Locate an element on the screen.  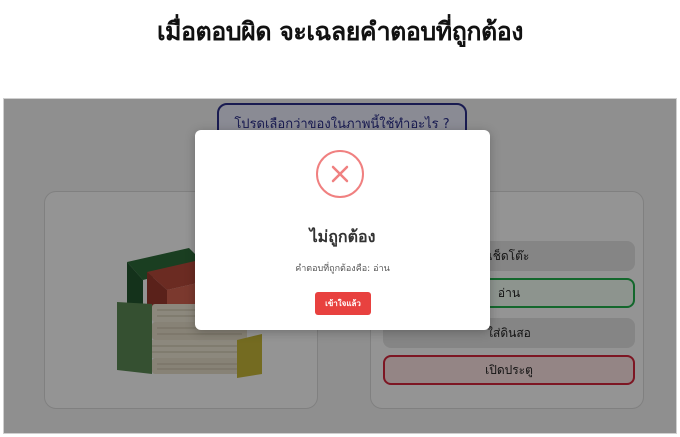
modal-correct-answer: อ่าน is located at coordinates (381, 269).